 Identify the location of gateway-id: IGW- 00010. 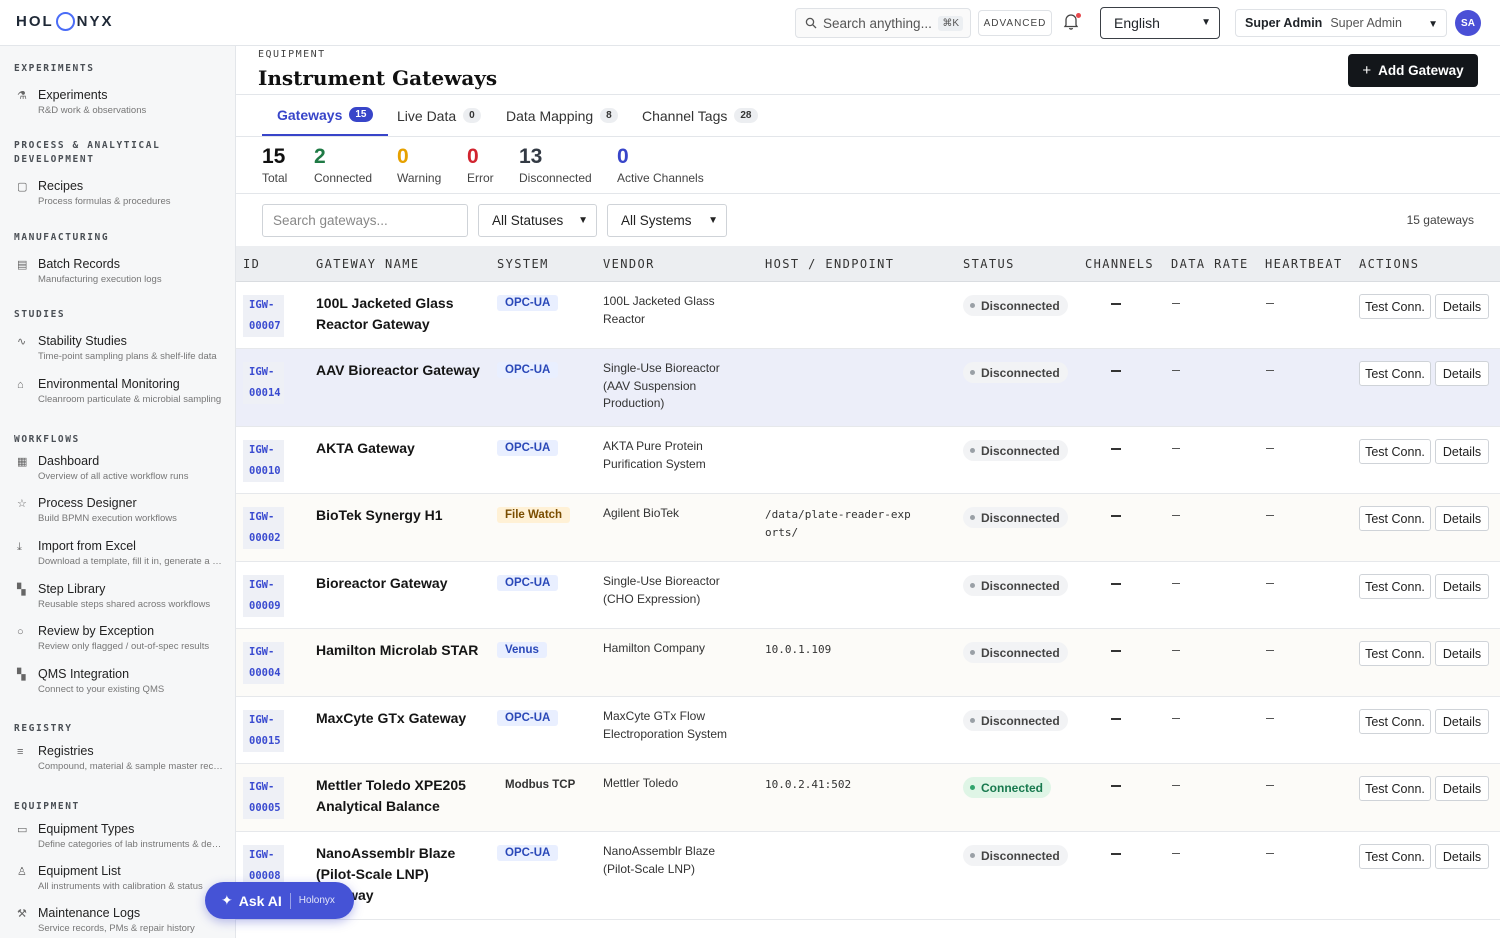
(263, 461).